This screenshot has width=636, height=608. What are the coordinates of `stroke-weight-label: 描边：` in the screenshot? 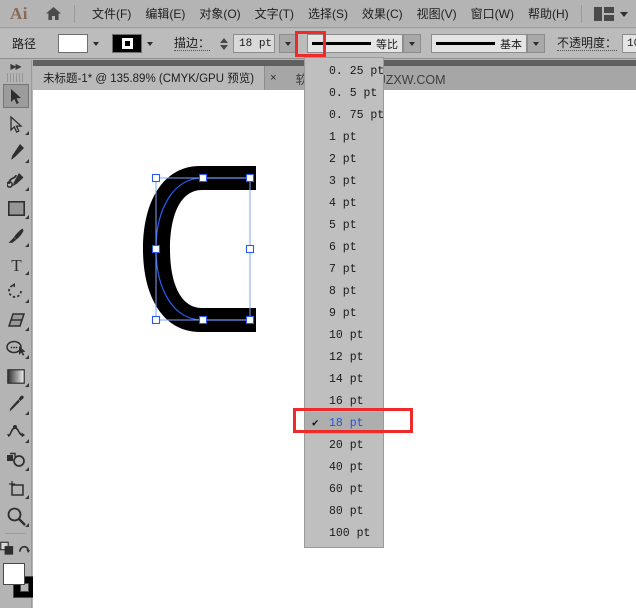 It's located at (192, 43).